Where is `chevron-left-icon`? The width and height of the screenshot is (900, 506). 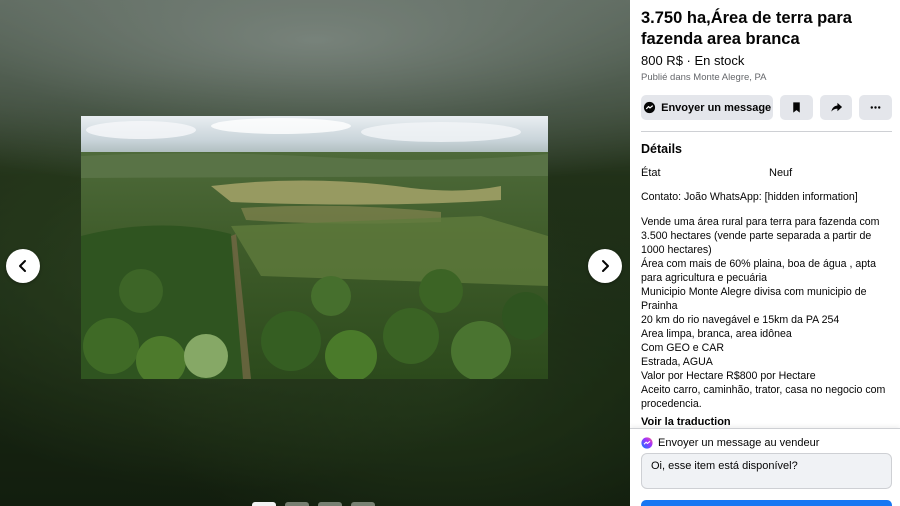
chevron-left-icon is located at coordinates (22, 266).